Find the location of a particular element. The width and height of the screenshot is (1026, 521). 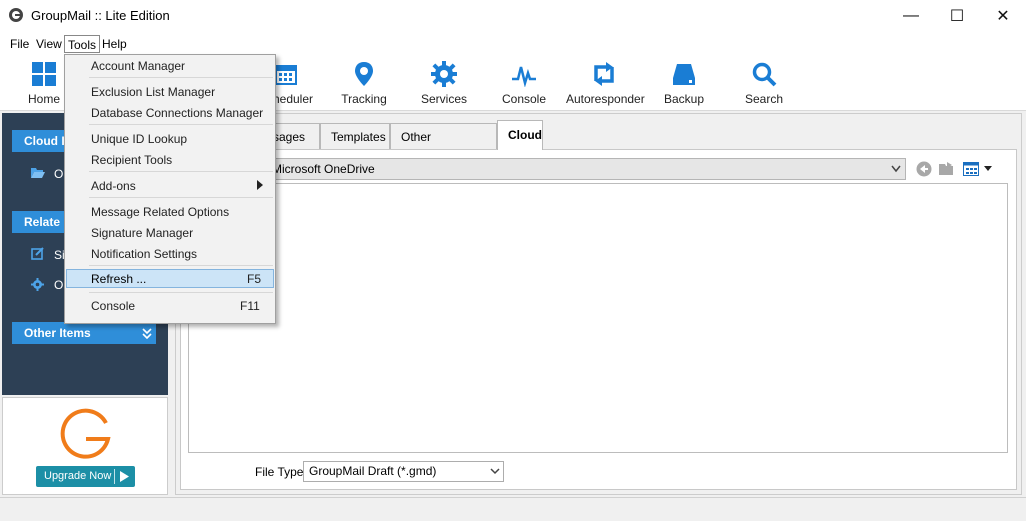

menu-item-recipient-tools: Recipient Tools is located at coordinates (131, 160).